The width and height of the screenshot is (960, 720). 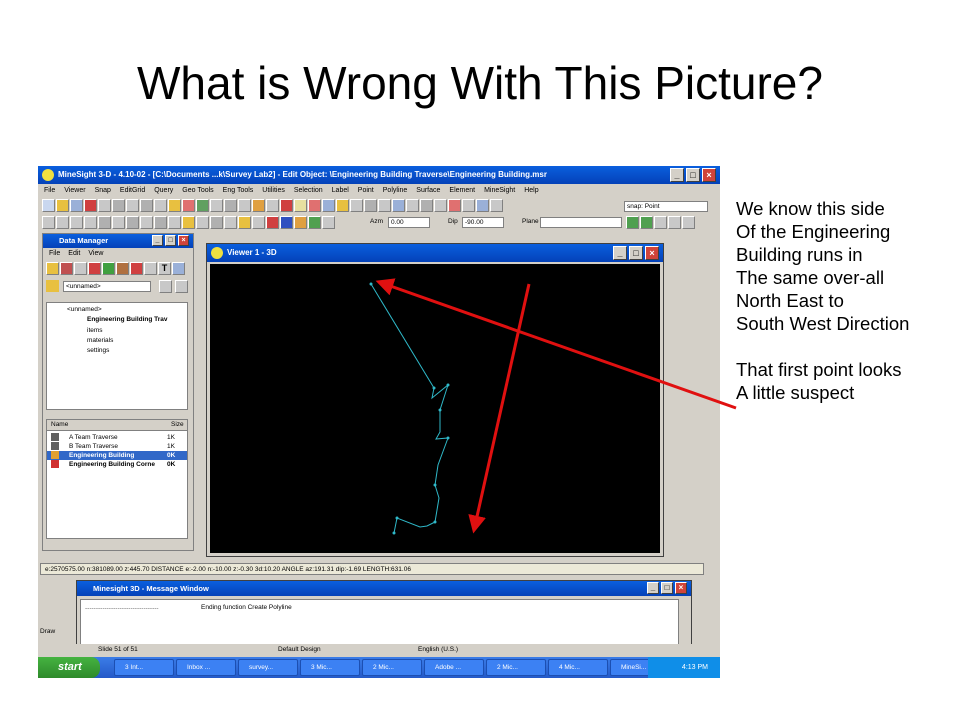 What do you see at coordinates (499, 408) in the screenshot?
I see `direction-arrow` at bounding box center [499, 408].